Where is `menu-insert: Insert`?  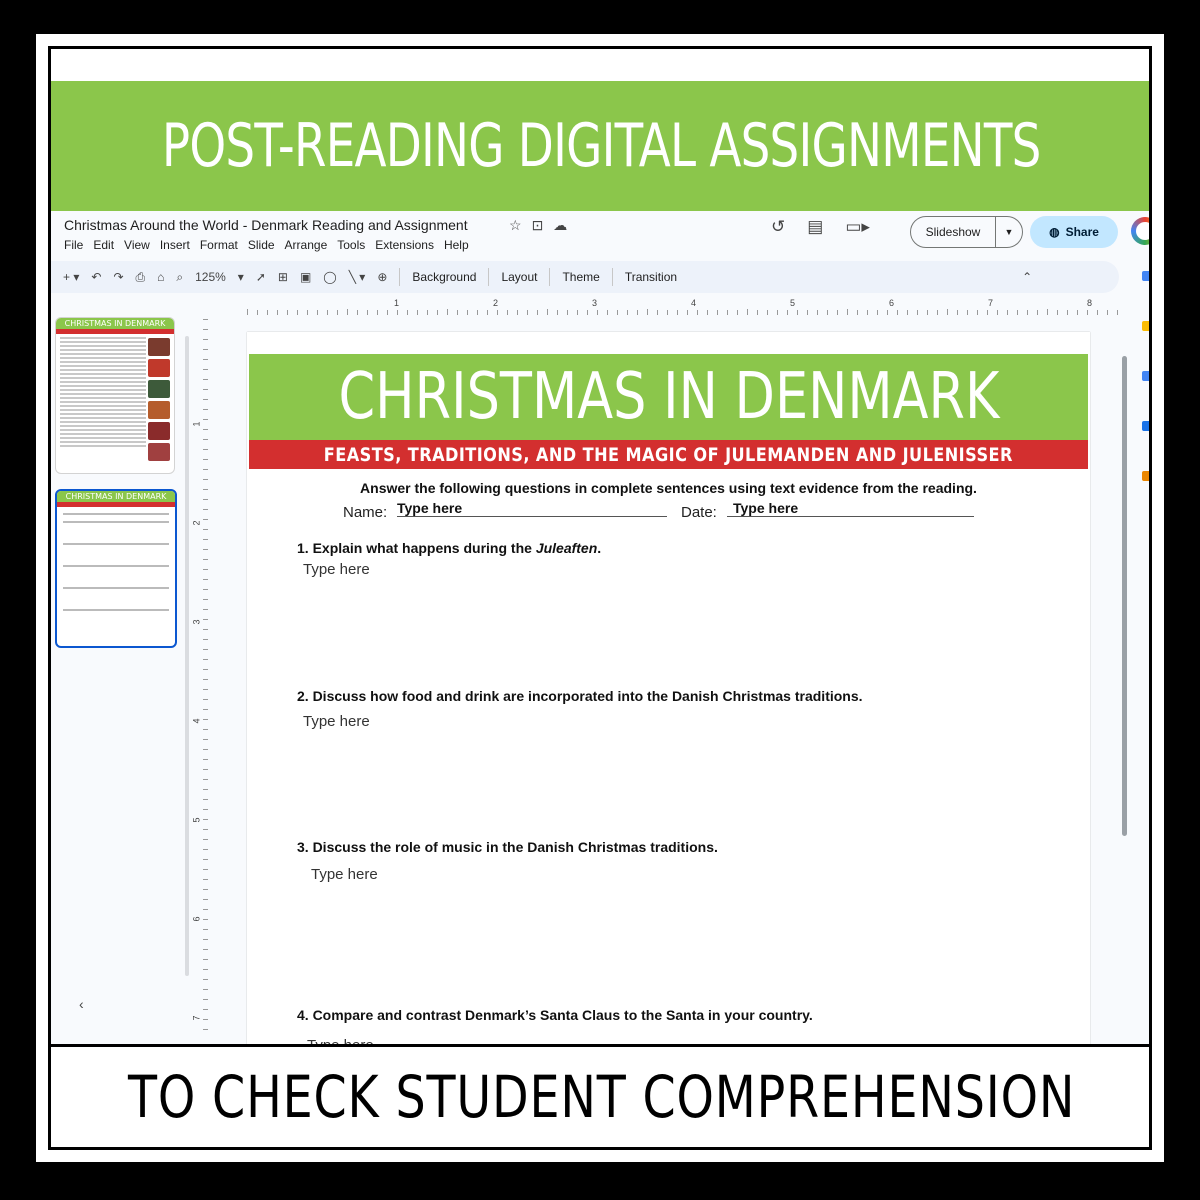
menu-insert: Insert is located at coordinates (175, 245).